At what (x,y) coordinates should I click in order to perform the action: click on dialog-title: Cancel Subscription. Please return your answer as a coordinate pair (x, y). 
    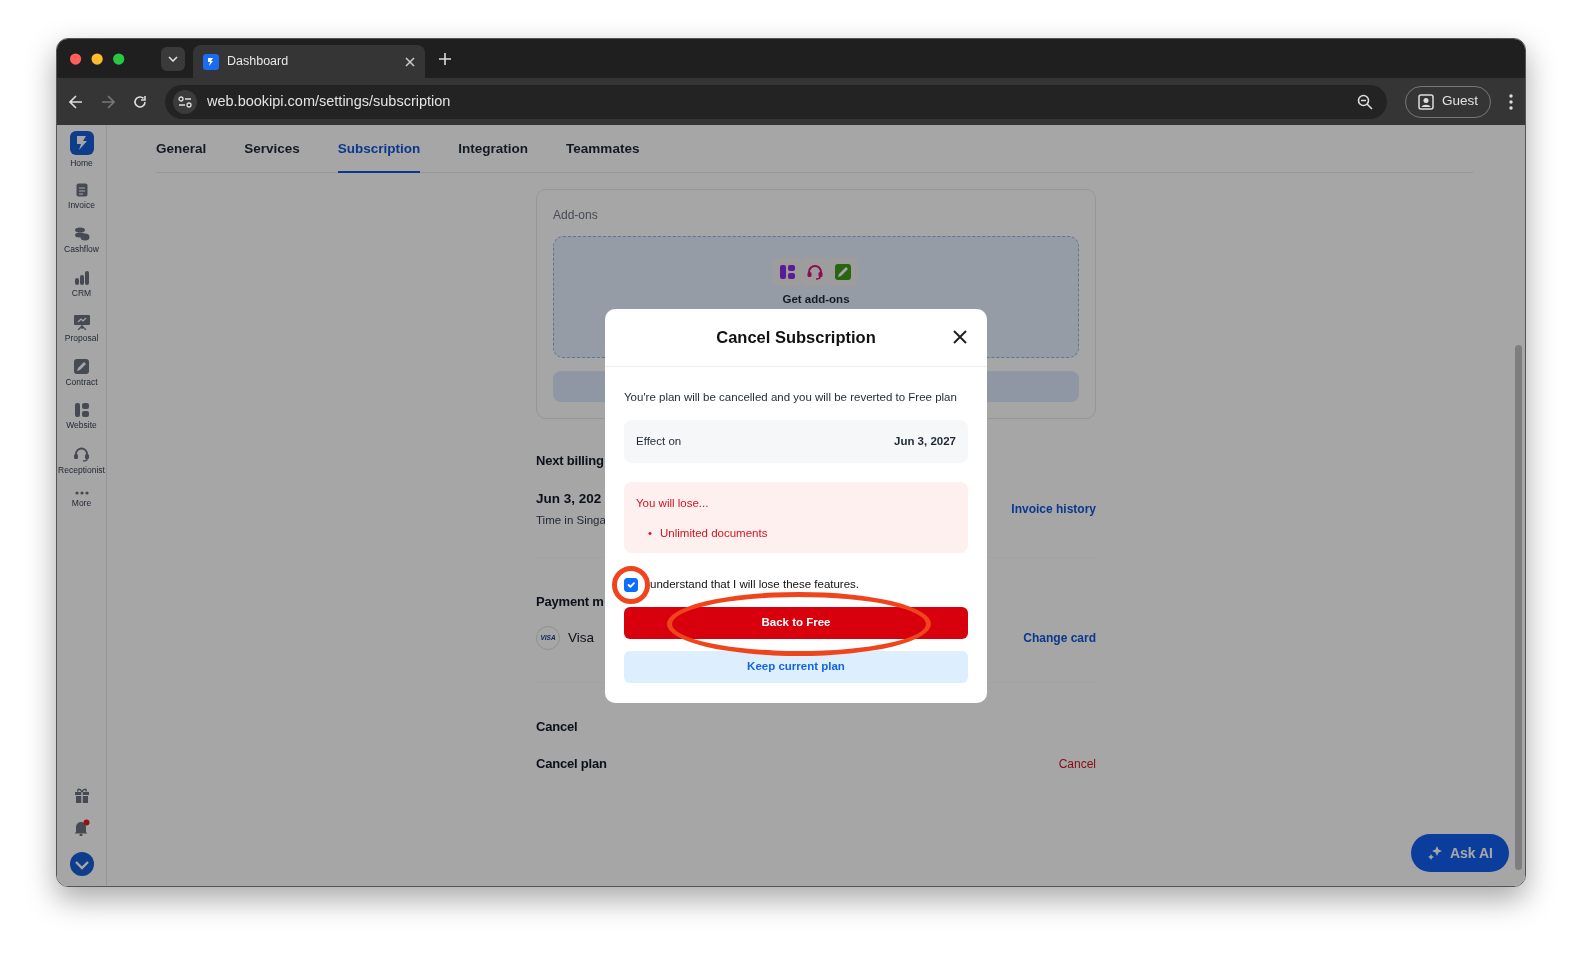
    Looking at the image, I should click on (796, 338).